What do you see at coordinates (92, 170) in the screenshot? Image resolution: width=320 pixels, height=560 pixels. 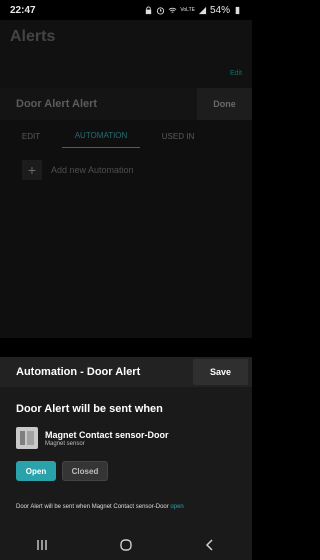 I see `add-automation-label: Add new Automation` at bounding box center [92, 170].